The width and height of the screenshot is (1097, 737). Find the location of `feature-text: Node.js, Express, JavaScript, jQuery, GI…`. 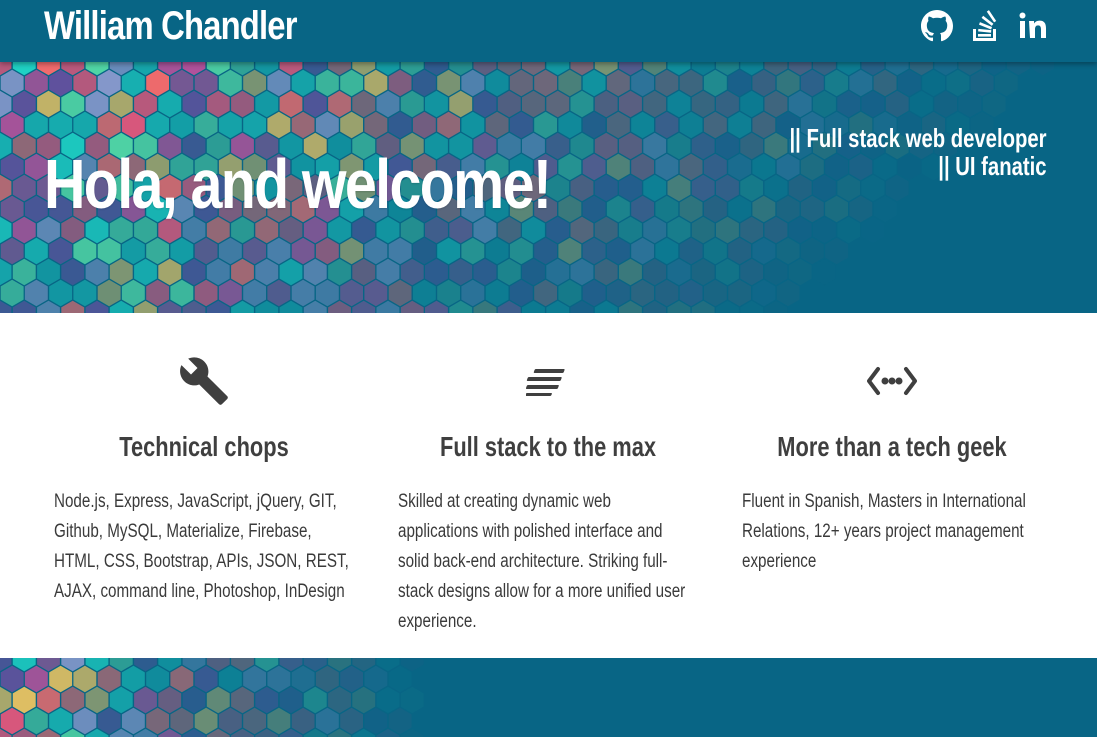

feature-text: Node.js, Express, JavaScript, jQuery, GI… is located at coordinates (201, 546).